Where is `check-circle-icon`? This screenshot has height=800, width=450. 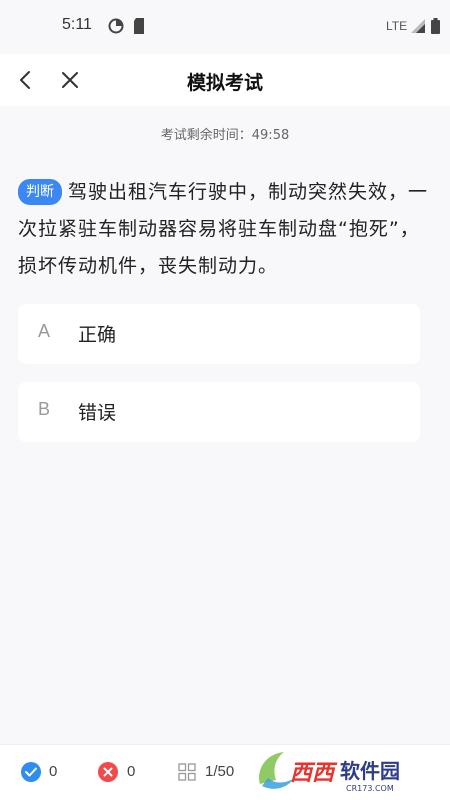 check-circle-icon is located at coordinates (31, 772).